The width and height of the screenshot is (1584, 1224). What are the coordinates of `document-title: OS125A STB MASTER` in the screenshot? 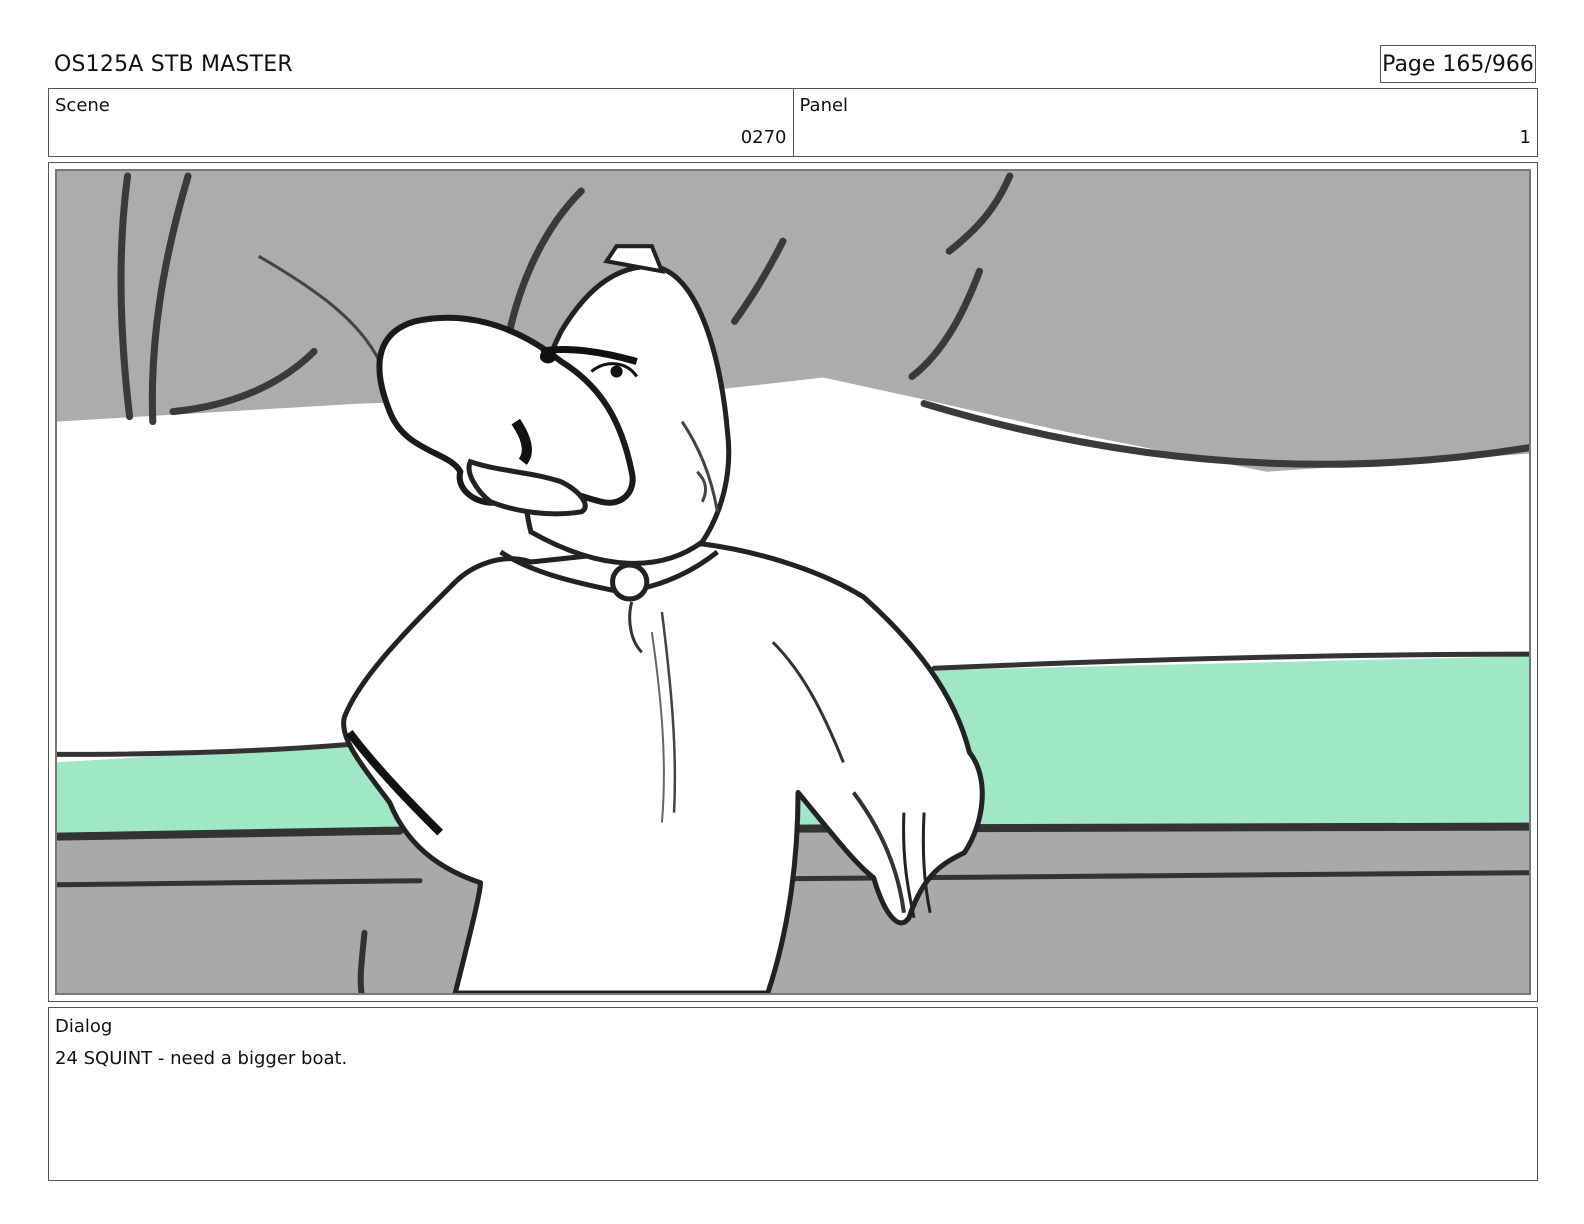 It's located at (173, 64).